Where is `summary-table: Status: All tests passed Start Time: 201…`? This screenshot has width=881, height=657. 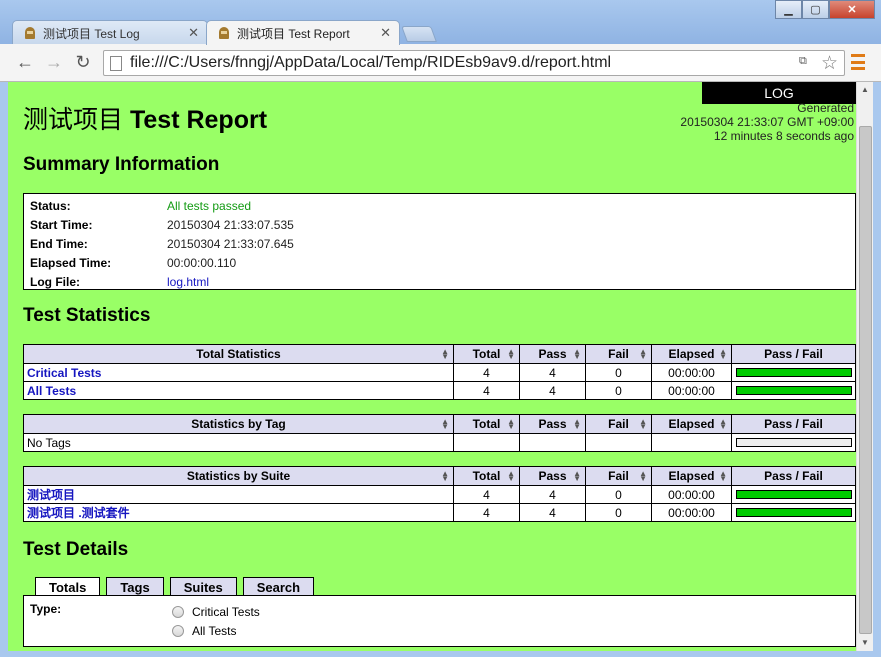
summary-table: Status: All tests passed Start Time: 201… is located at coordinates (439, 241).